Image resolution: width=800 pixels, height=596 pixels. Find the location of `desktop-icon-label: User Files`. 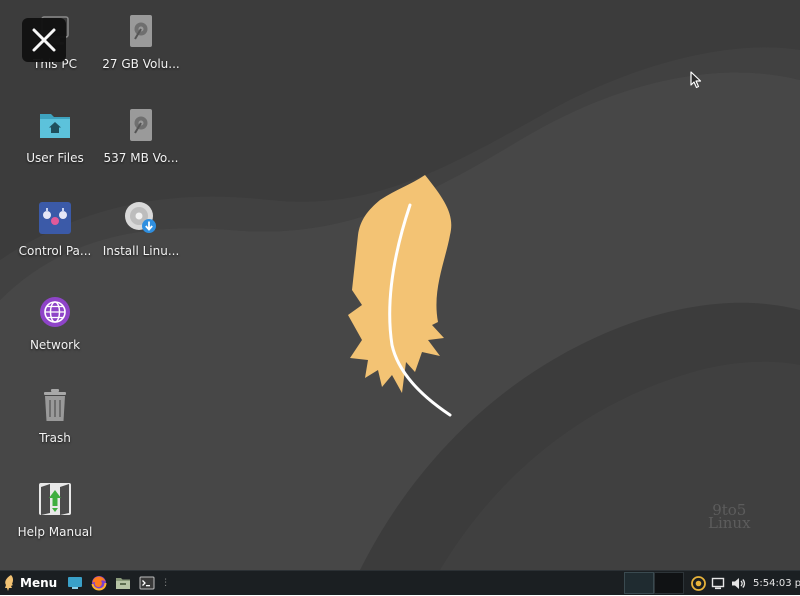

desktop-icon-label: User Files is located at coordinates (55, 158).